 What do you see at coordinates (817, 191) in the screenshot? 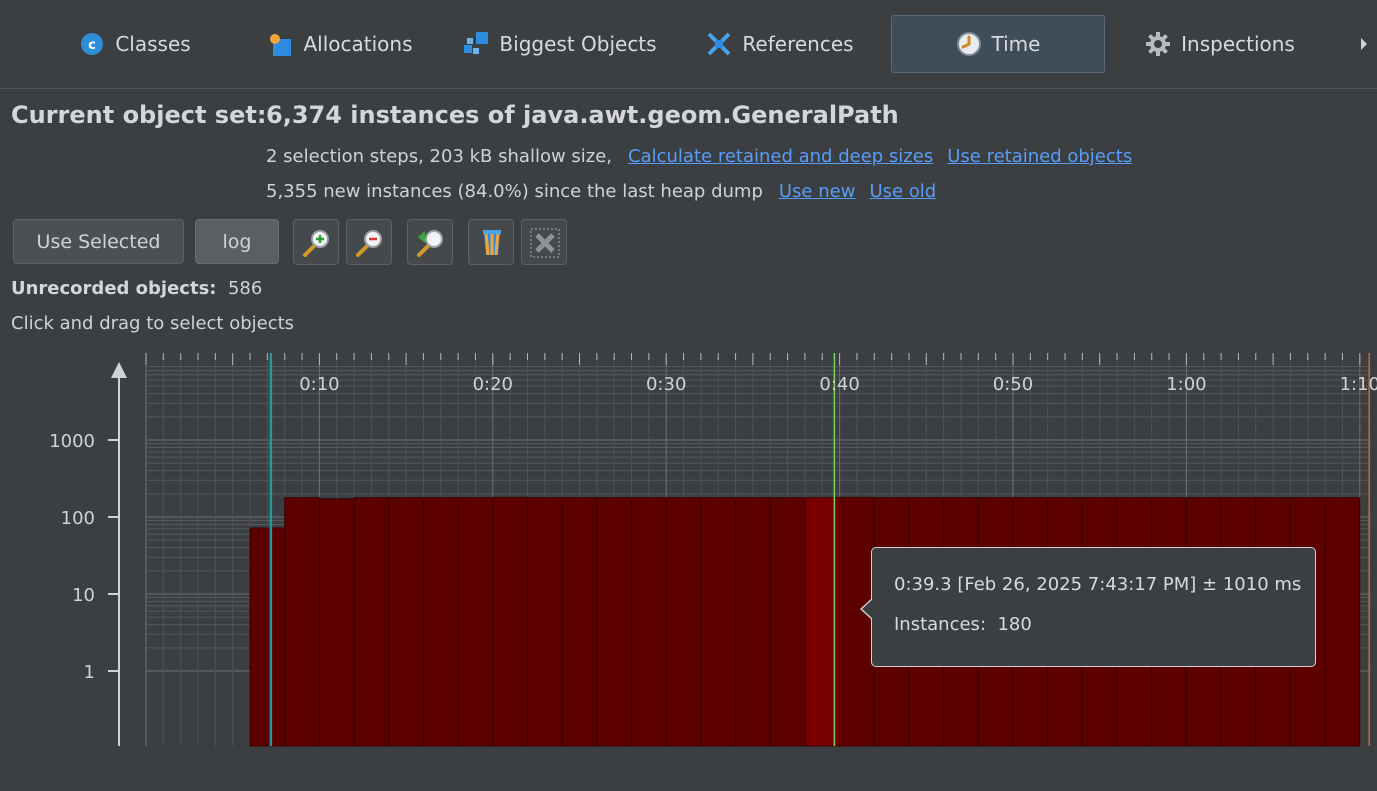
I see `use-new-link: Use new` at bounding box center [817, 191].